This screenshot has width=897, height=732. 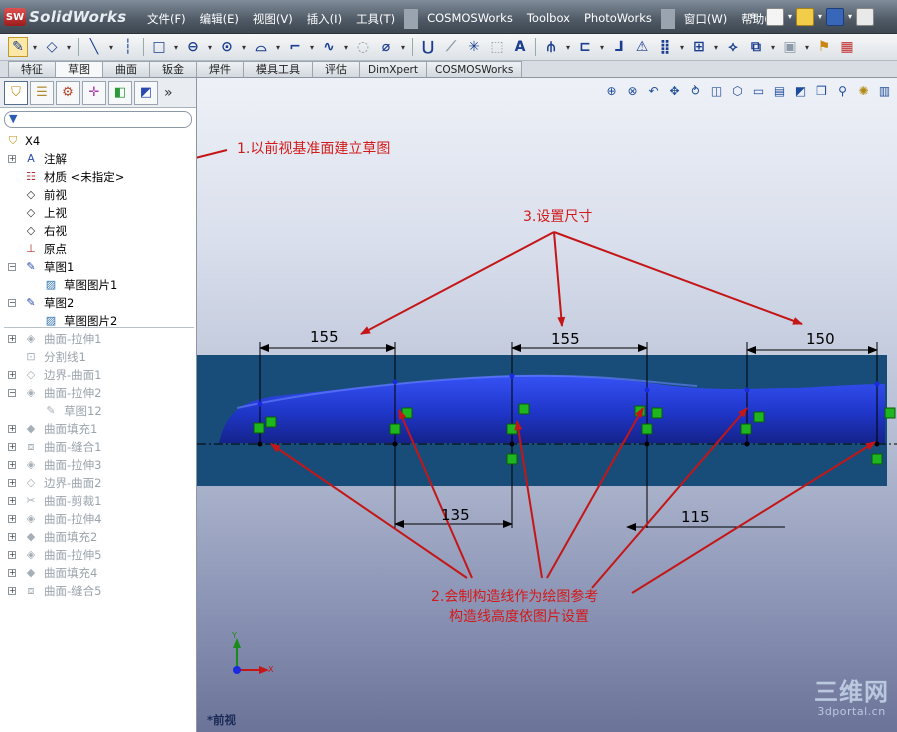 I want to click on move-entities-icon: ⊞, so click(x=699, y=47).